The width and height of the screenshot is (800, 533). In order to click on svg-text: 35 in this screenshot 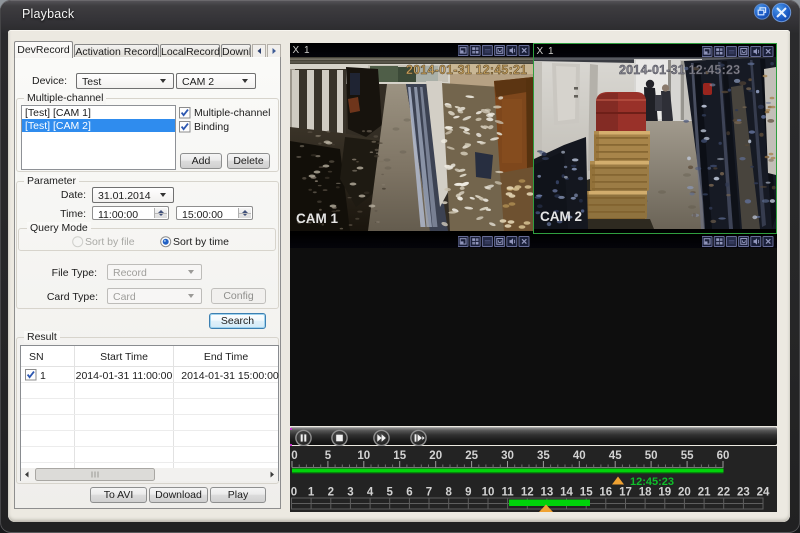, I will do `click(543, 456)`.